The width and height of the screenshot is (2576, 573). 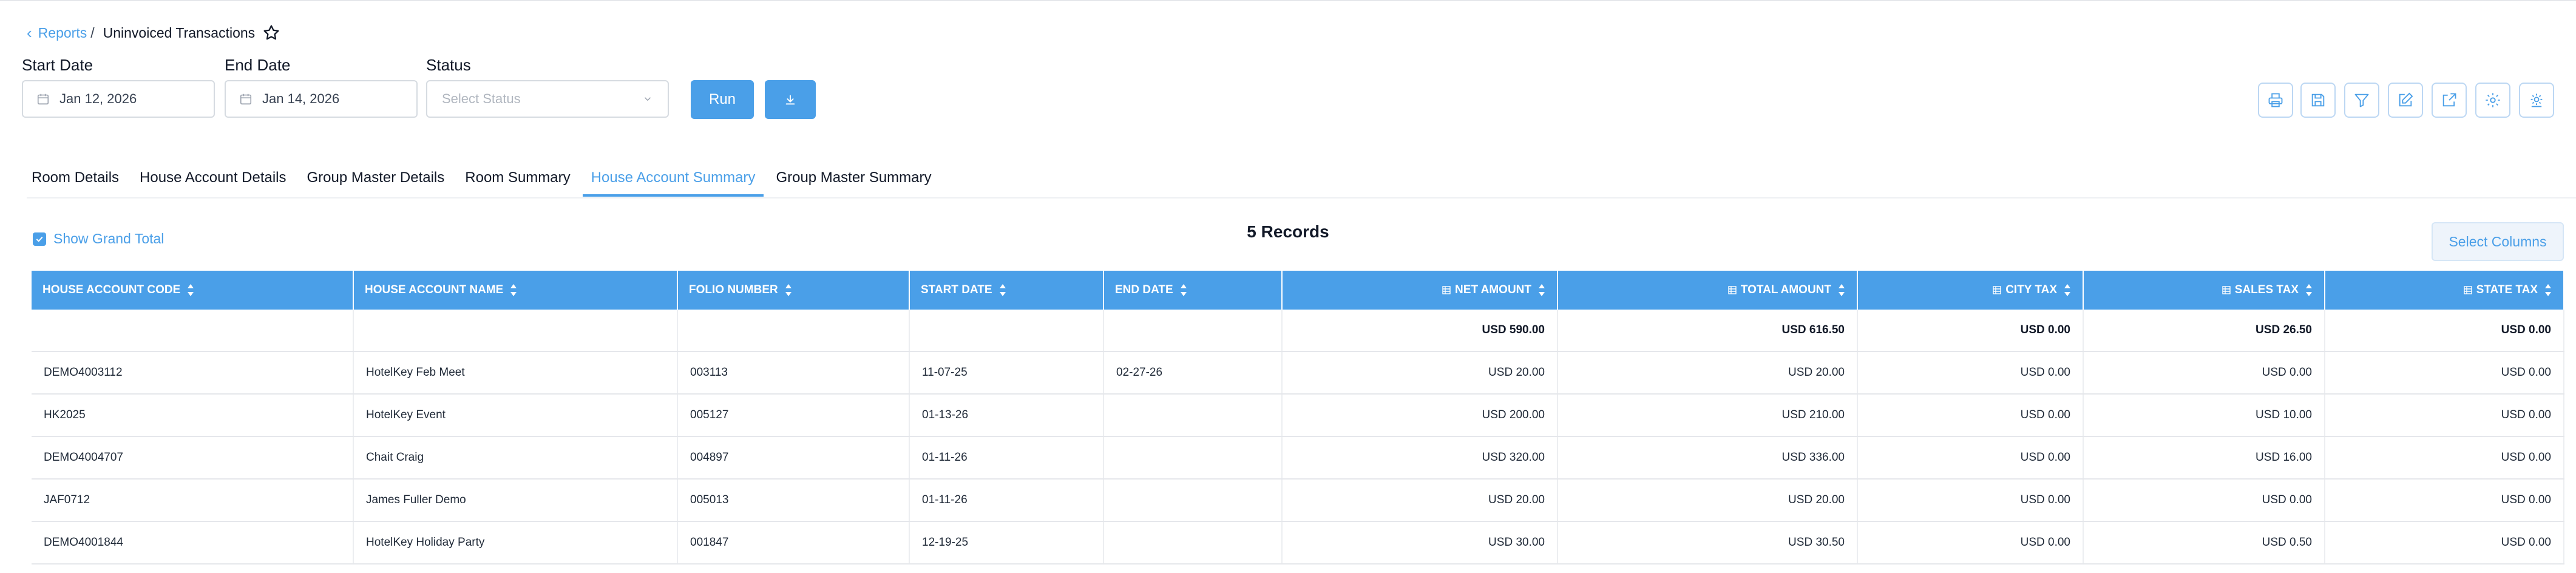 I want to click on table-cell: 005127, so click(x=794, y=415).